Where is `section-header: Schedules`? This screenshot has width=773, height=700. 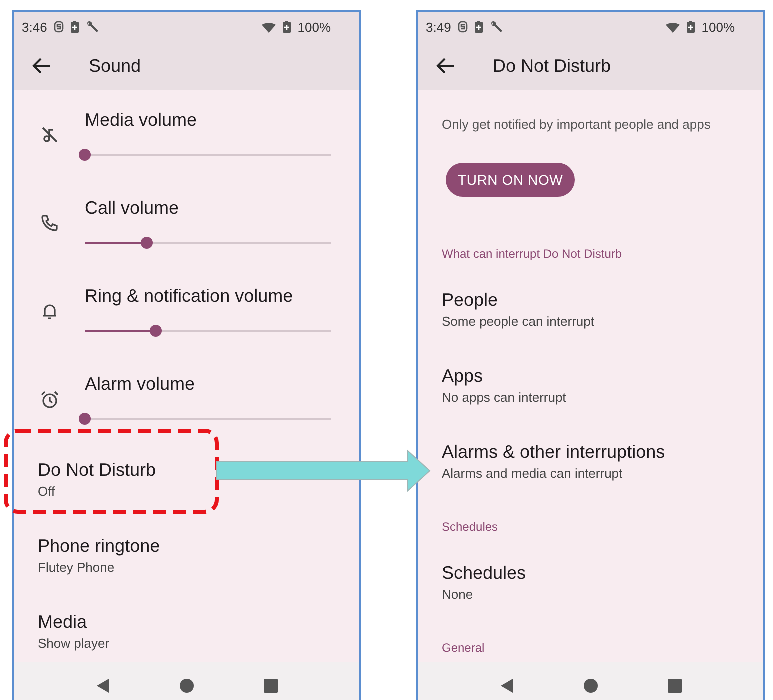
section-header: Schedules is located at coordinates (470, 527).